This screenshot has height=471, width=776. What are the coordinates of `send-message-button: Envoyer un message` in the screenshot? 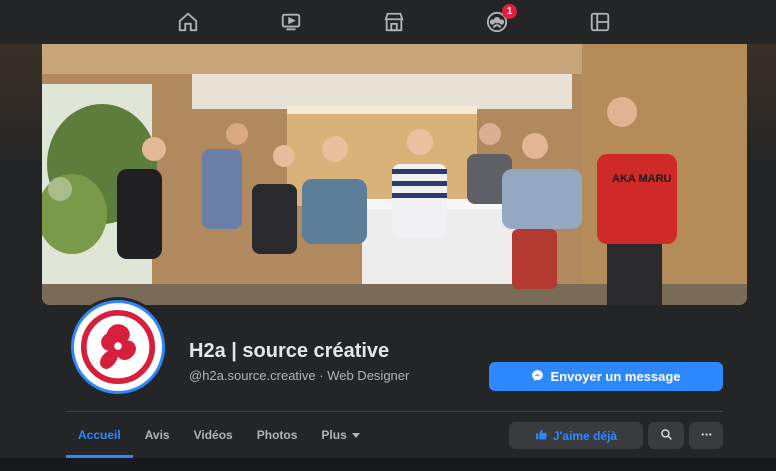 It's located at (606, 376).